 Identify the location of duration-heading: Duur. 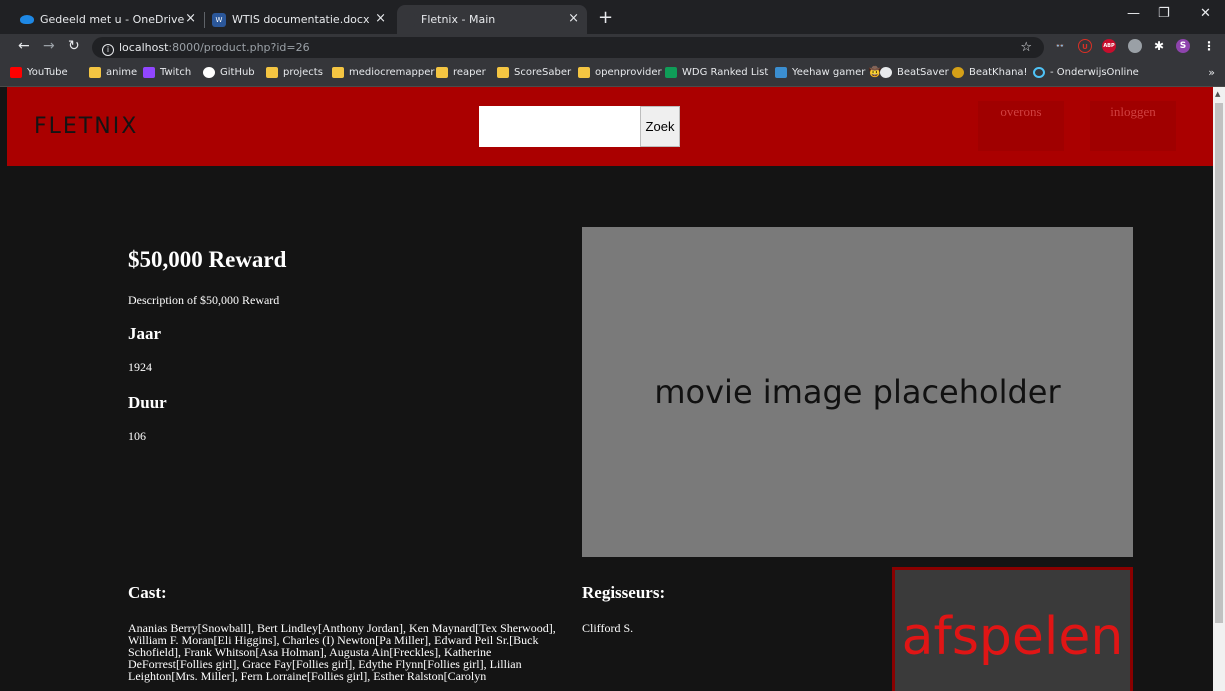
(147, 402).